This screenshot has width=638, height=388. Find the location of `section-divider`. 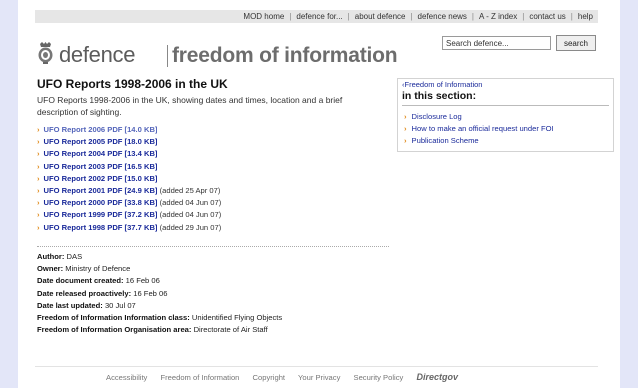

section-divider is located at coordinates (213, 246).